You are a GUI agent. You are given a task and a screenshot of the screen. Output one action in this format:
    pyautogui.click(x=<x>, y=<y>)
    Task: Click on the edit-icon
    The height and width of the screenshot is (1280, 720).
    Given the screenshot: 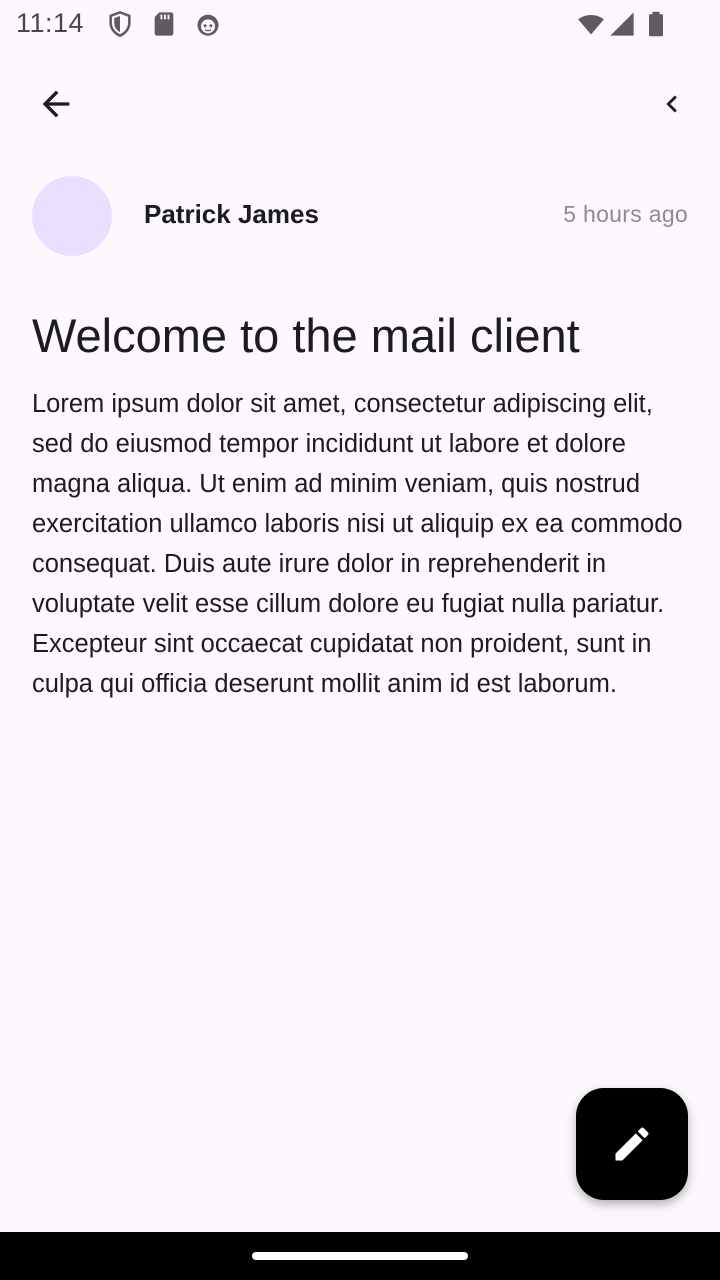 What is the action you would take?
    pyautogui.click(x=632, y=1144)
    